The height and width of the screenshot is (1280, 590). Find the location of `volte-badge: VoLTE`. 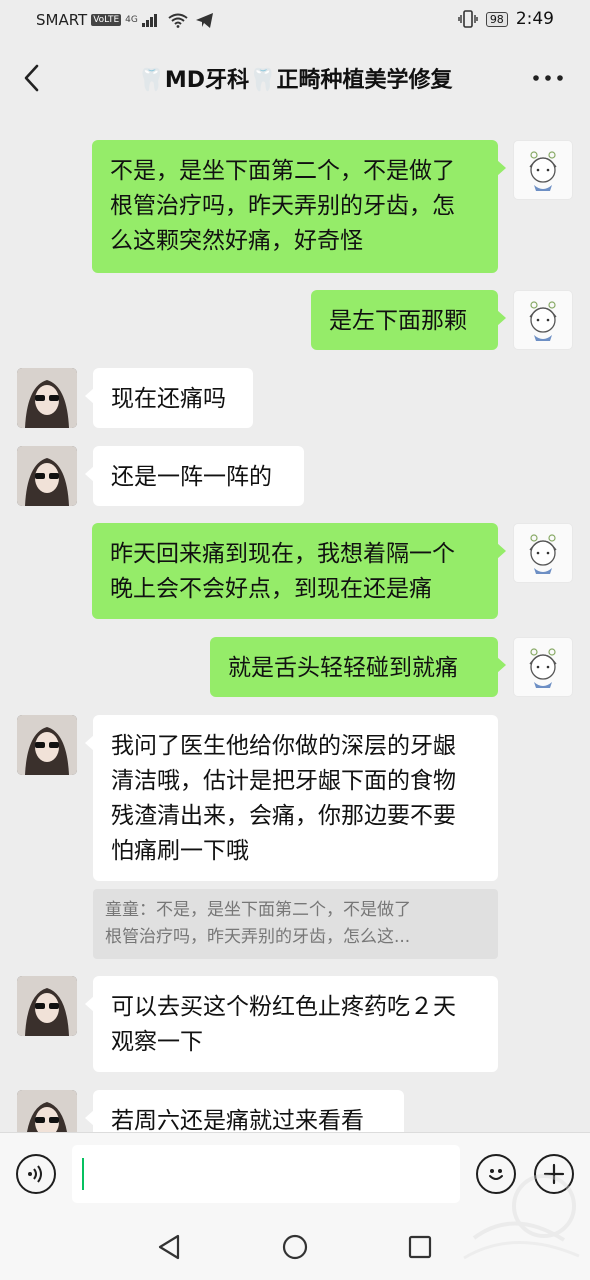

volte-badge: VoLTE is located at coordinates (106, 20).